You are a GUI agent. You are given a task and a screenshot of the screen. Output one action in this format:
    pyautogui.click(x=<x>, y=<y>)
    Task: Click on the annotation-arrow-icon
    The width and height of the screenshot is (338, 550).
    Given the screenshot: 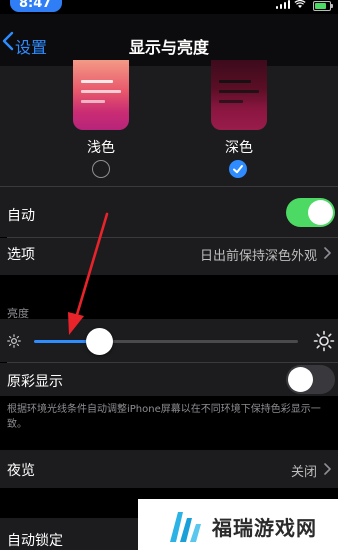 What is the action you would take?
    pyautogui.click(x=88, y=273)
    